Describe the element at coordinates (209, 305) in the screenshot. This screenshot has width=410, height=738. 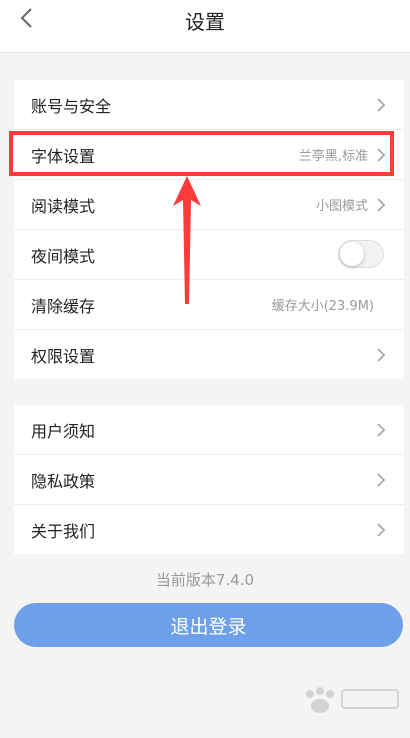
I see `settings-item-clear-cache: 清除缓存 缓存大小(23.9M)` at that location.